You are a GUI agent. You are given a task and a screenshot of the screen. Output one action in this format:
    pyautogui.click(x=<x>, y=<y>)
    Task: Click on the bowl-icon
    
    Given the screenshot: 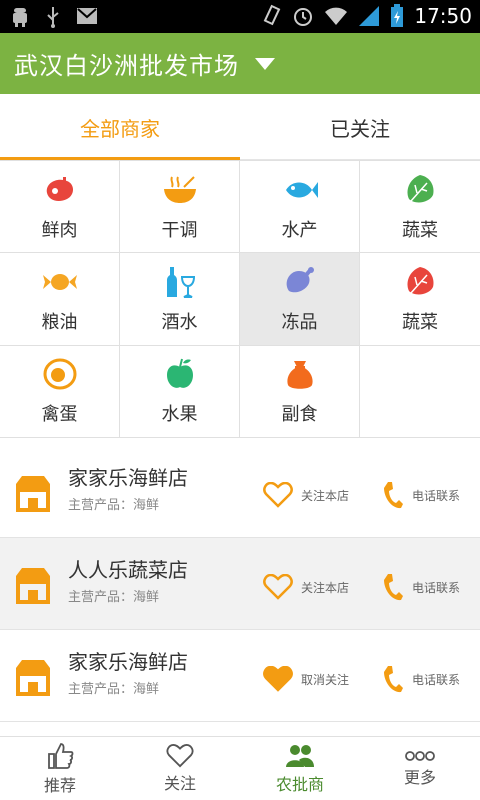 What is the action you would take?
    pyautogui.click(x=180, y=190)
    